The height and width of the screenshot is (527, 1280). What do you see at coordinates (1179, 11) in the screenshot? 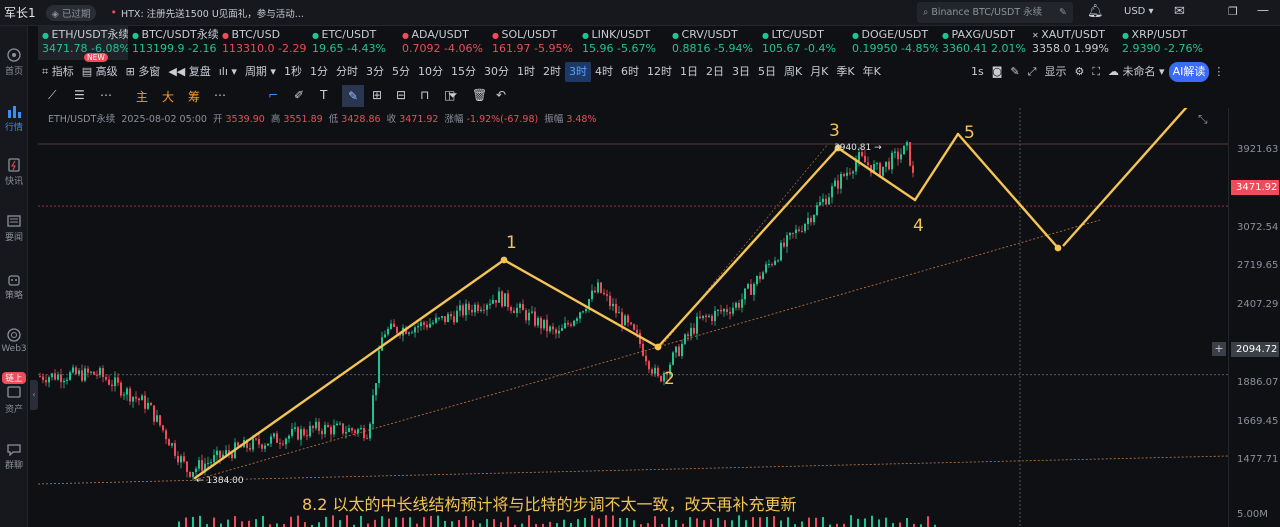
I see `mail-icon: ✉` at bounding box center [1179, 11].